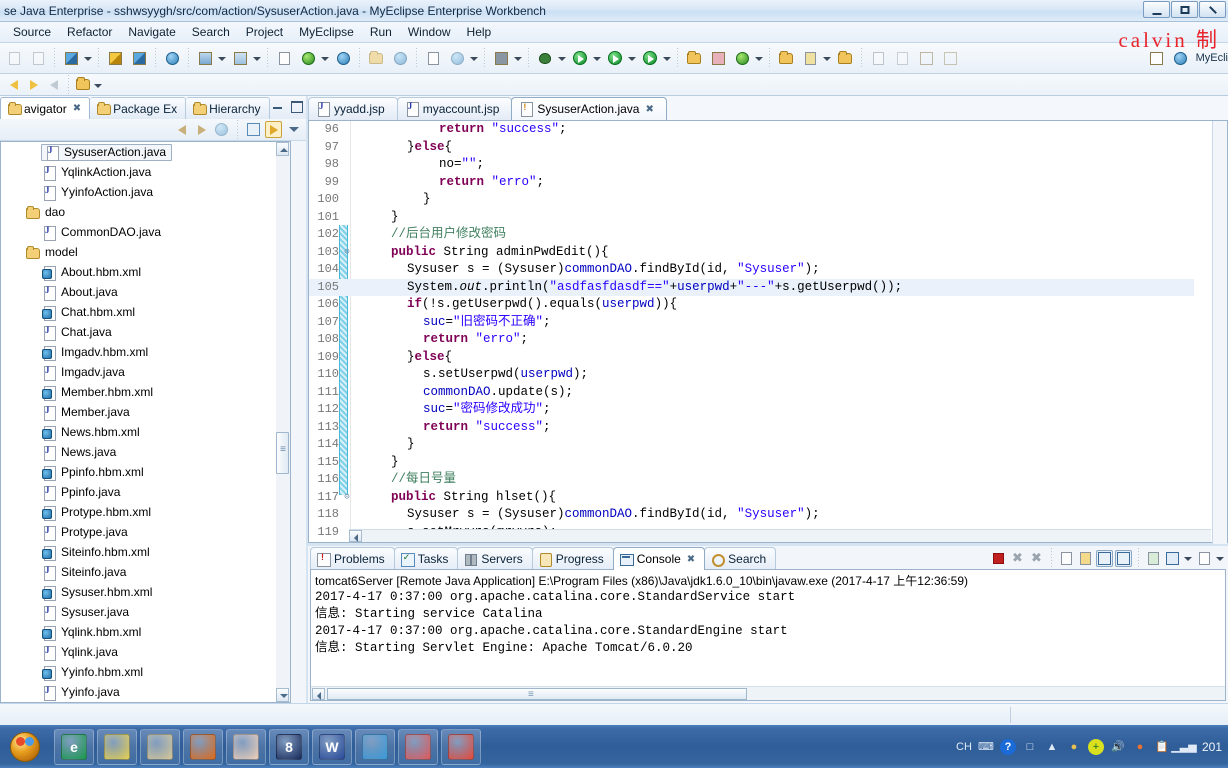 This screenshot has height=768, width=1228. I want to click on server-start-dropdown, so click(324, 58).